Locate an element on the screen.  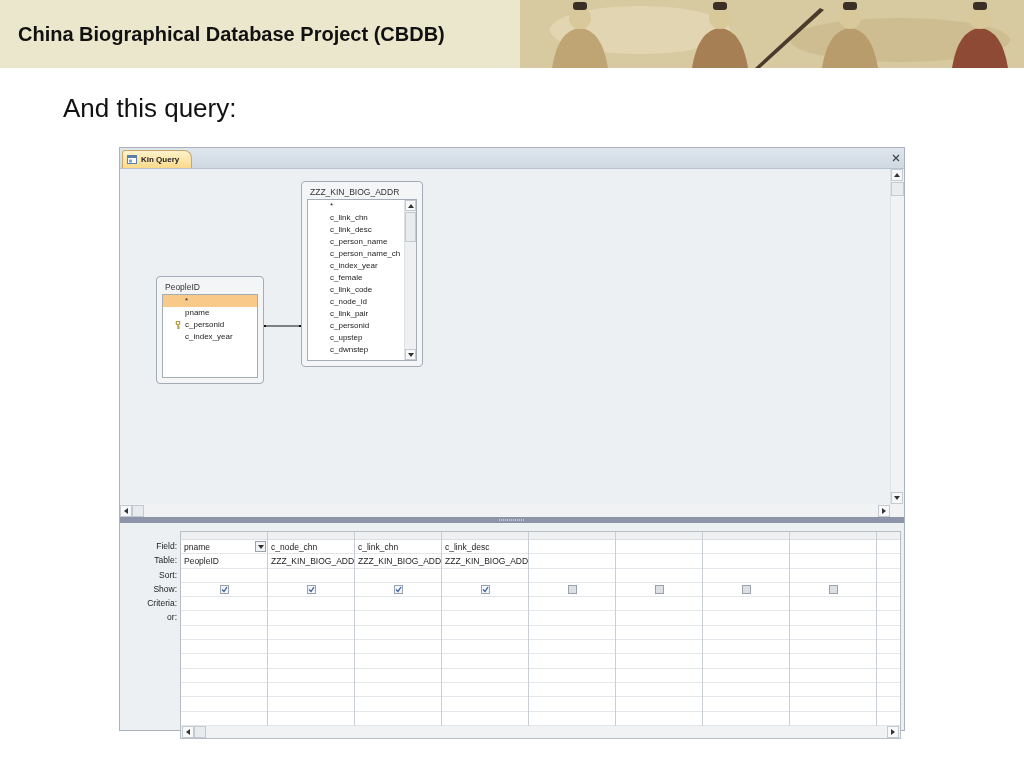
close-icon is located at coordinates (896, 158).